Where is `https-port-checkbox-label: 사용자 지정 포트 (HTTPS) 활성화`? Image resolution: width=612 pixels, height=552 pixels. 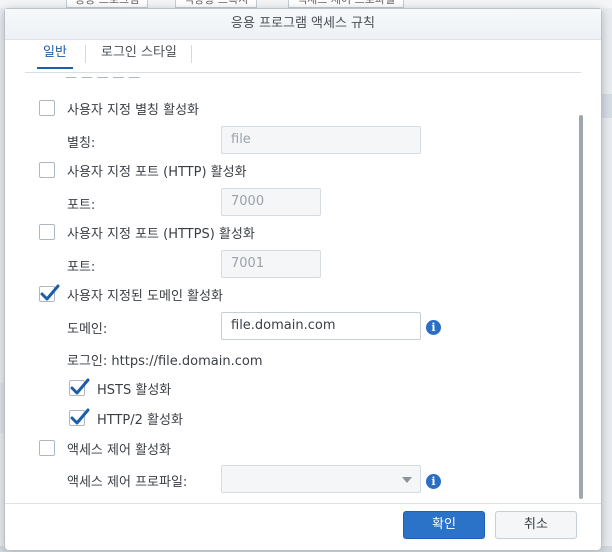 https-port-checkbox-label: 사용자 지정 포트 (HTTPS) 활성화 is located at coordinates (161, 234).